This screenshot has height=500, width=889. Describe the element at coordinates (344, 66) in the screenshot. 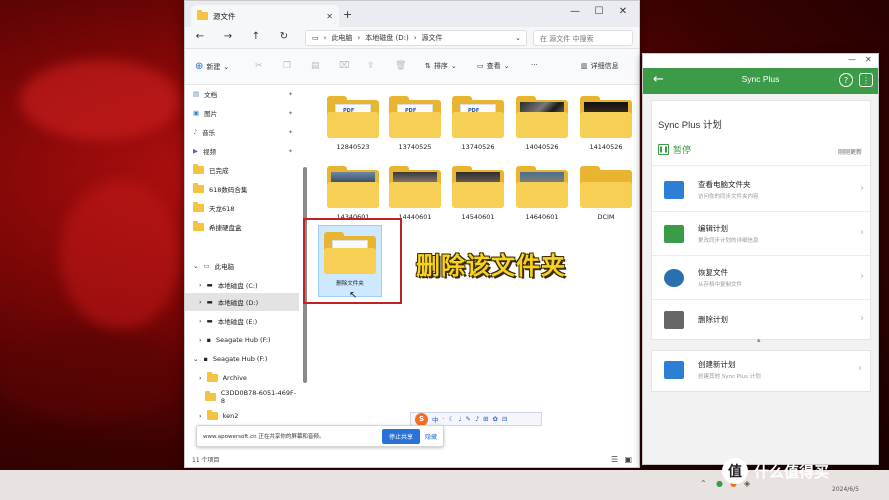

I see `rename-icon: ⌧` at that location.